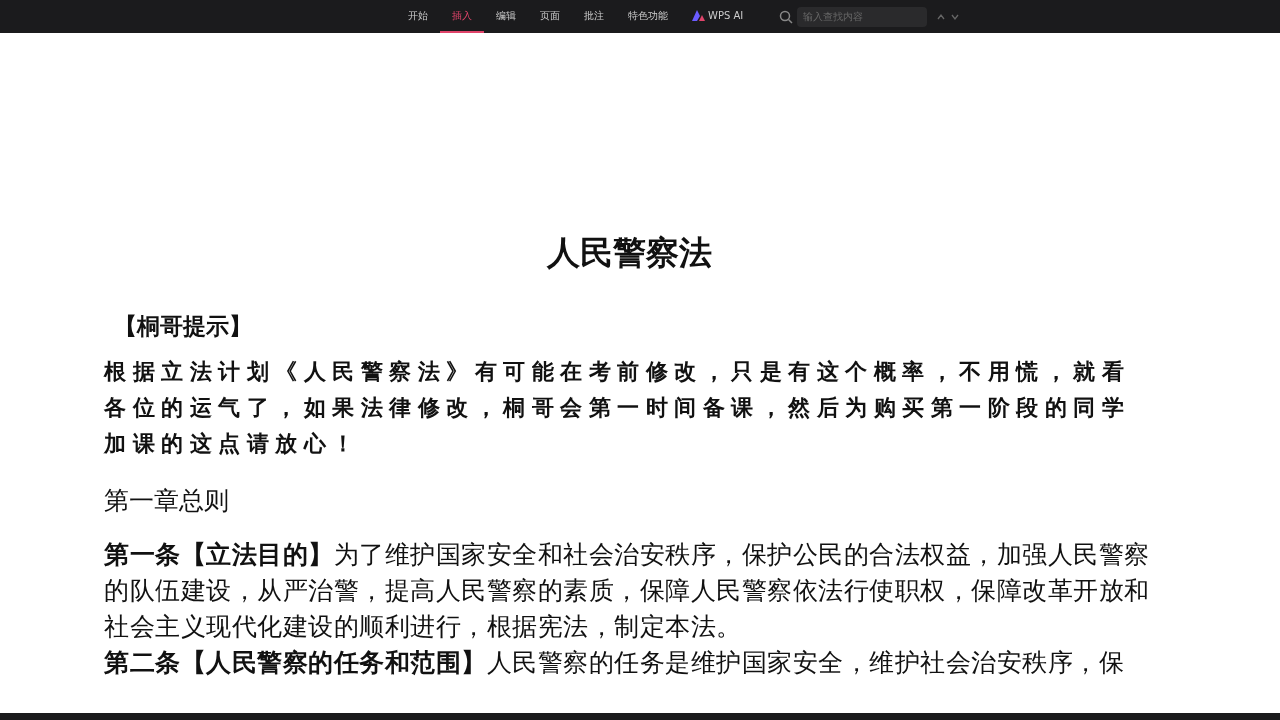 The height and width of the screenshot is (720, 1280). Describe the element at coordinates (418, 16) in the screenshot. I see `tab: 开始` at that location.